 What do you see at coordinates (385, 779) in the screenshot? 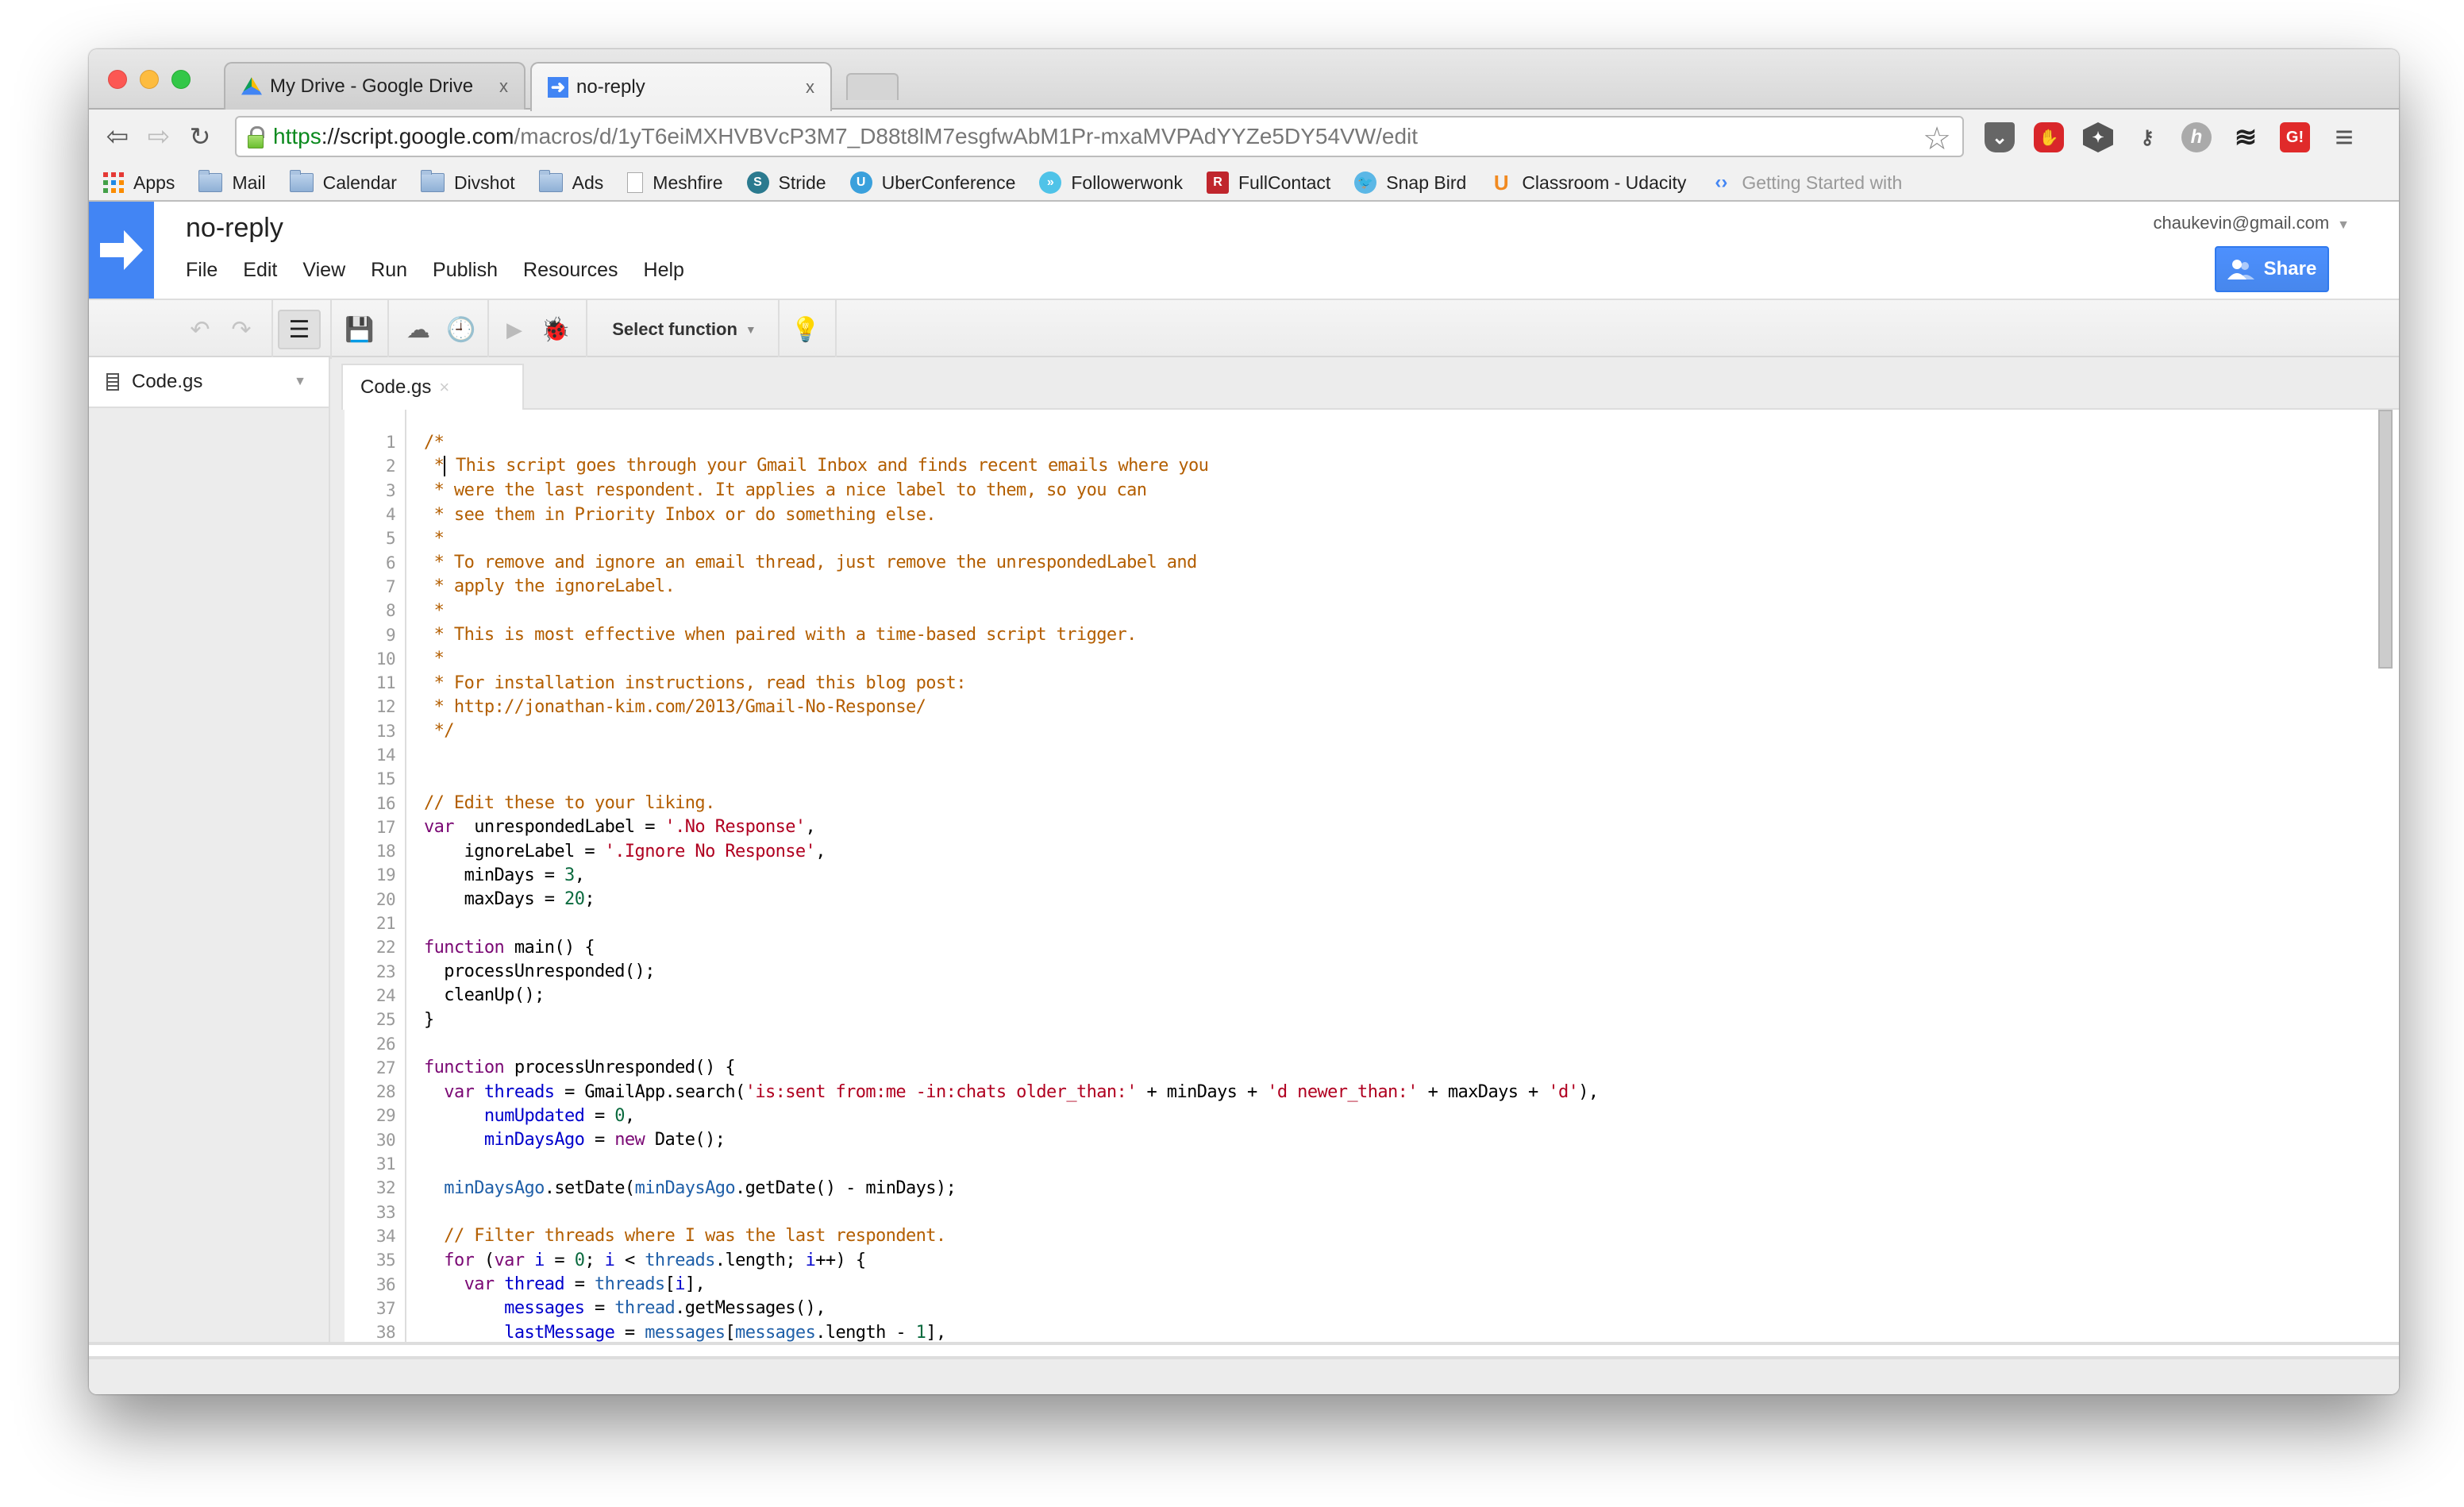
I see `line-number: 15` at bounding box center [385, 779].